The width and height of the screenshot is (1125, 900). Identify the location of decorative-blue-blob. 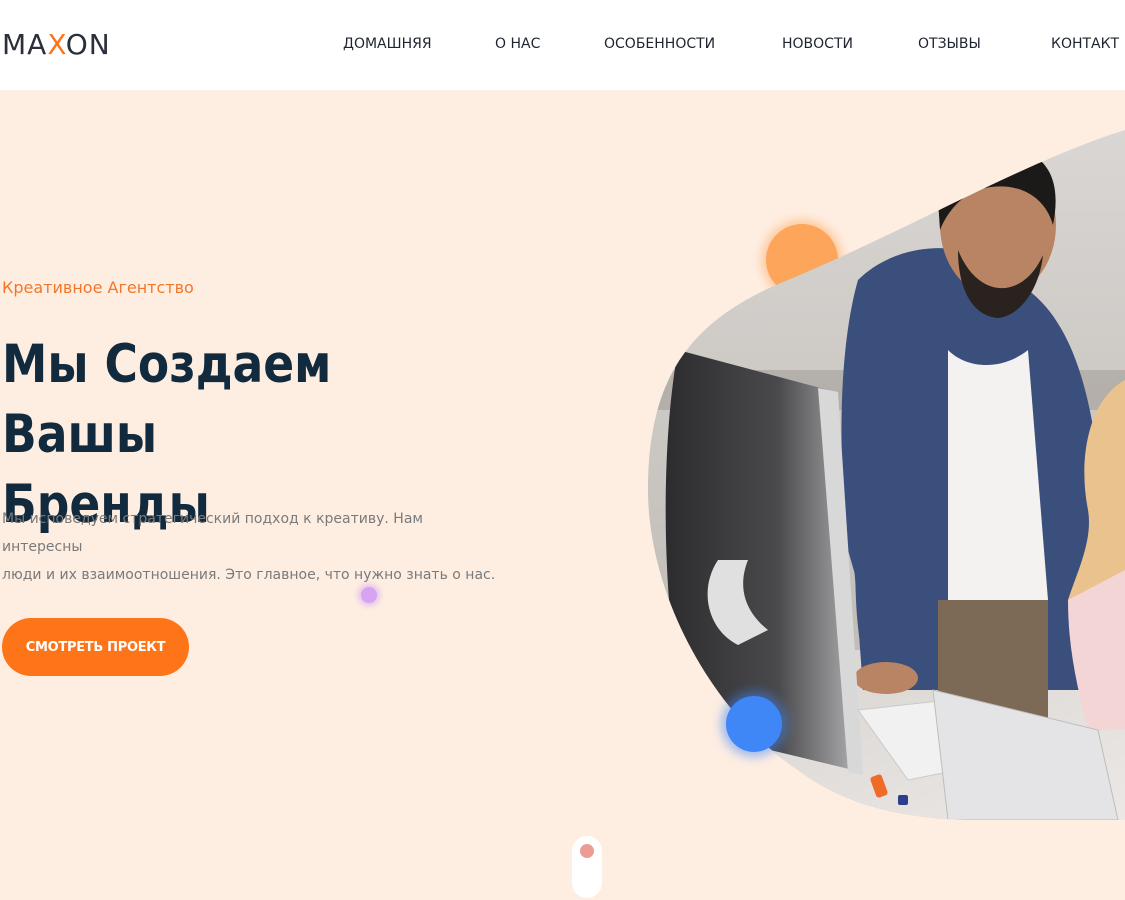
(754, 724).